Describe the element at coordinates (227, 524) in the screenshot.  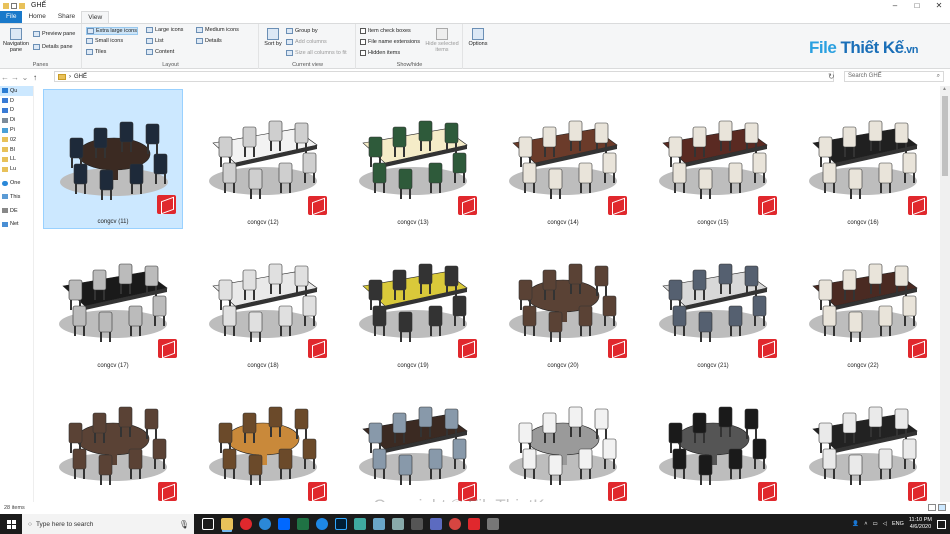
I see `file-explorer-icon` at that location.